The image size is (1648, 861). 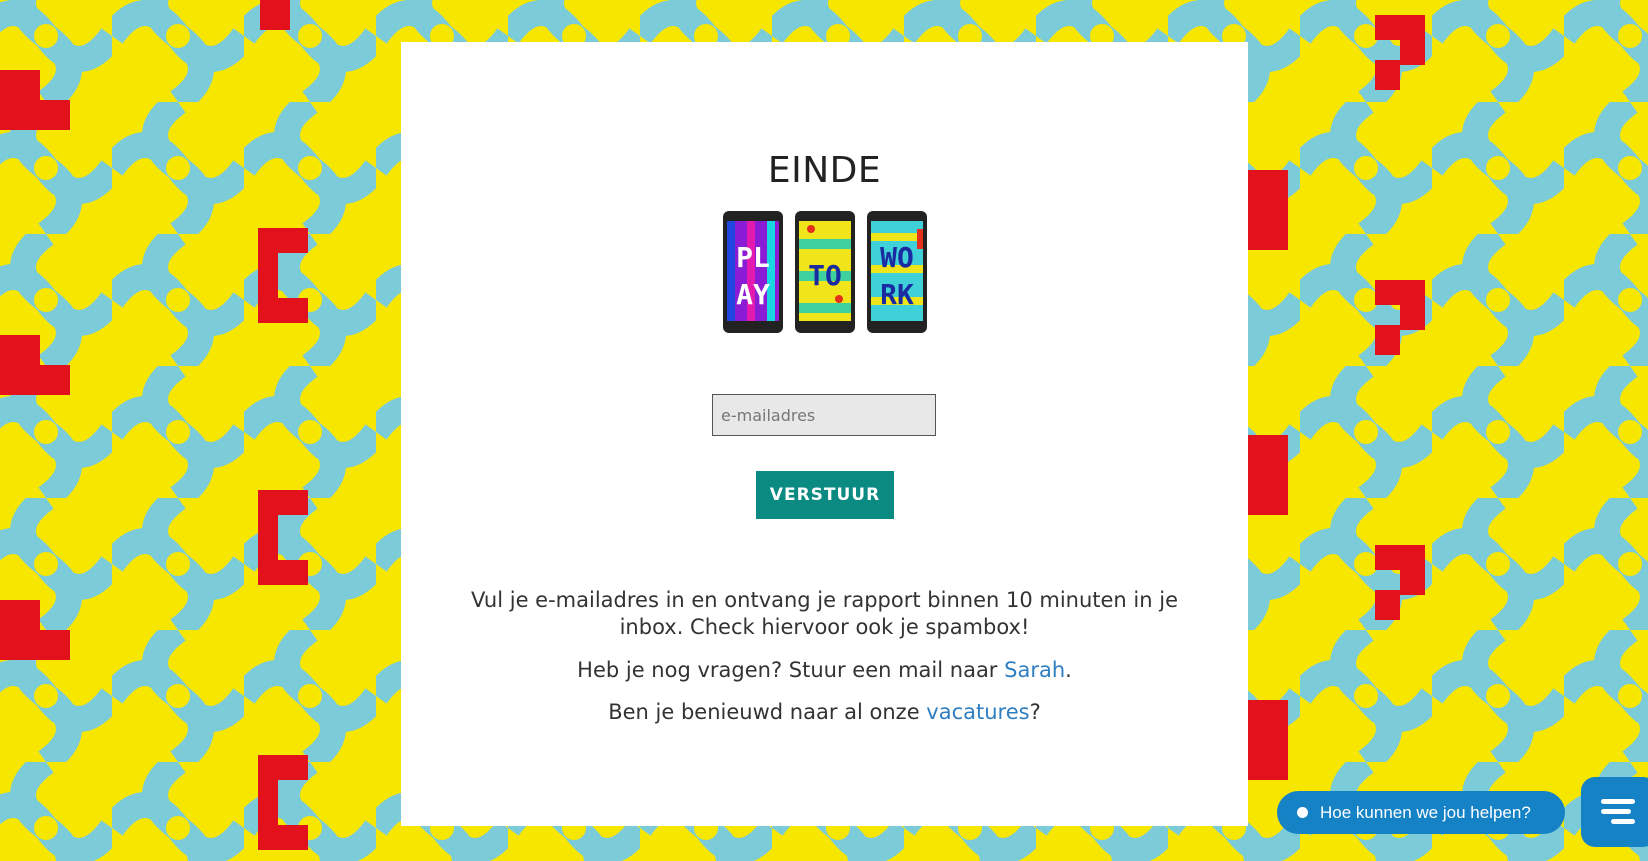 I want to click on email-input, so click(x=824, y=415).